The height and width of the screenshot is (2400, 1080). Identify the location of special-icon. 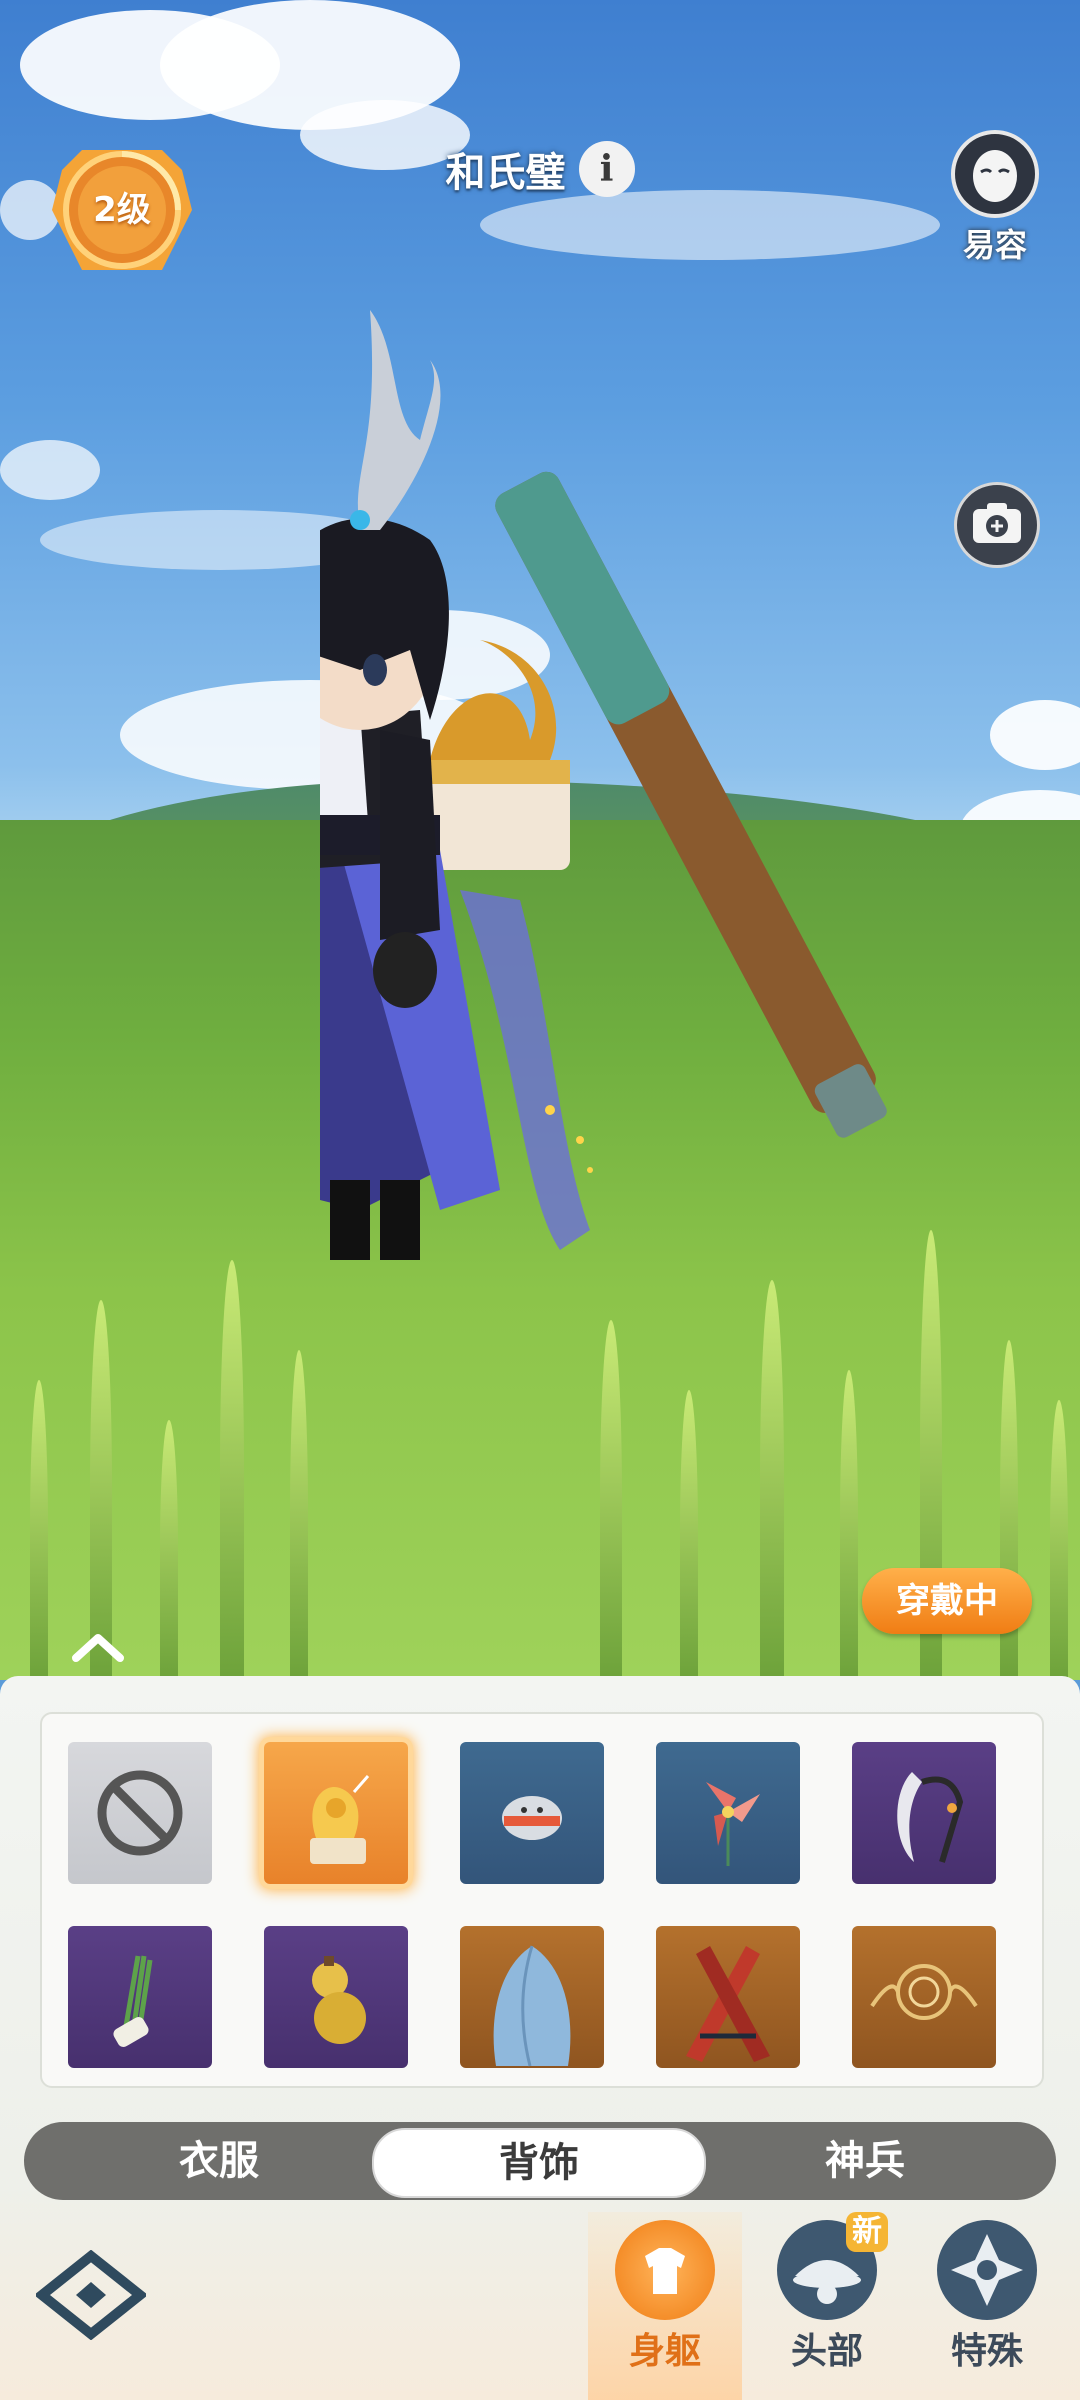
(987, 2270).